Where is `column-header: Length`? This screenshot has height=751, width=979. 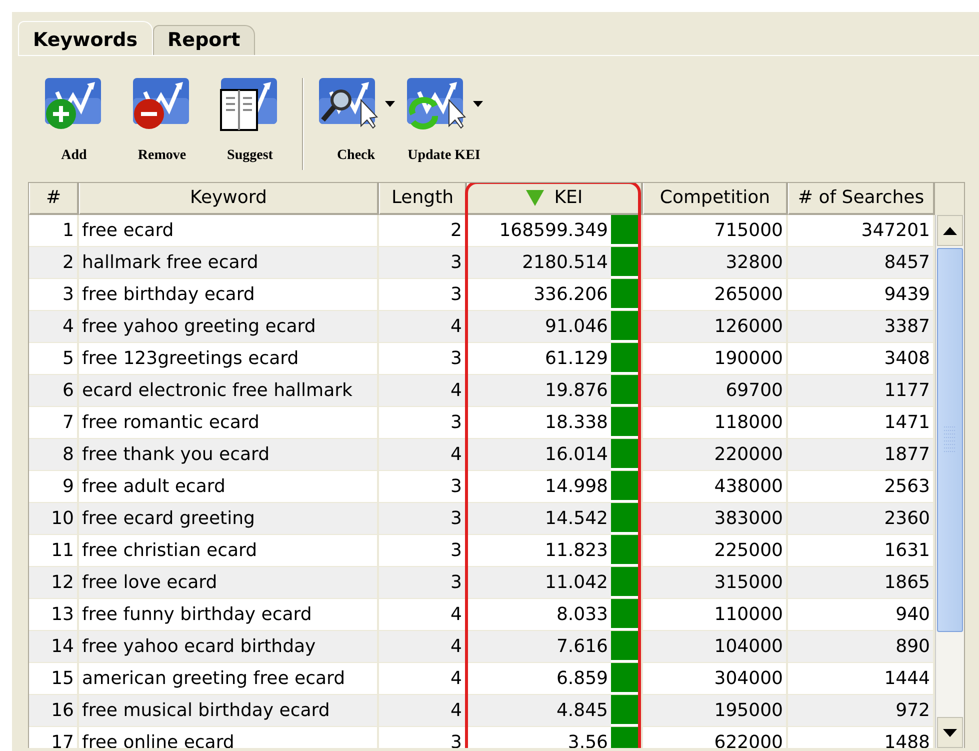 column-header: Length is located at coordinates (423, 199).